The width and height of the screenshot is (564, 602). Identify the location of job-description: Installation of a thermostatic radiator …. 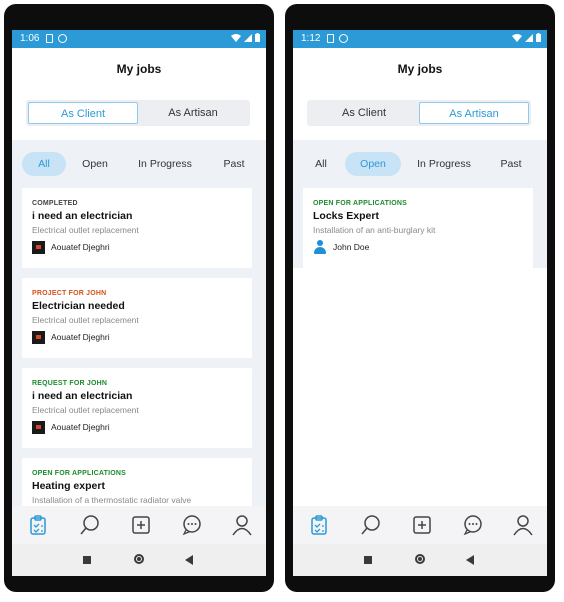
(112, 500).